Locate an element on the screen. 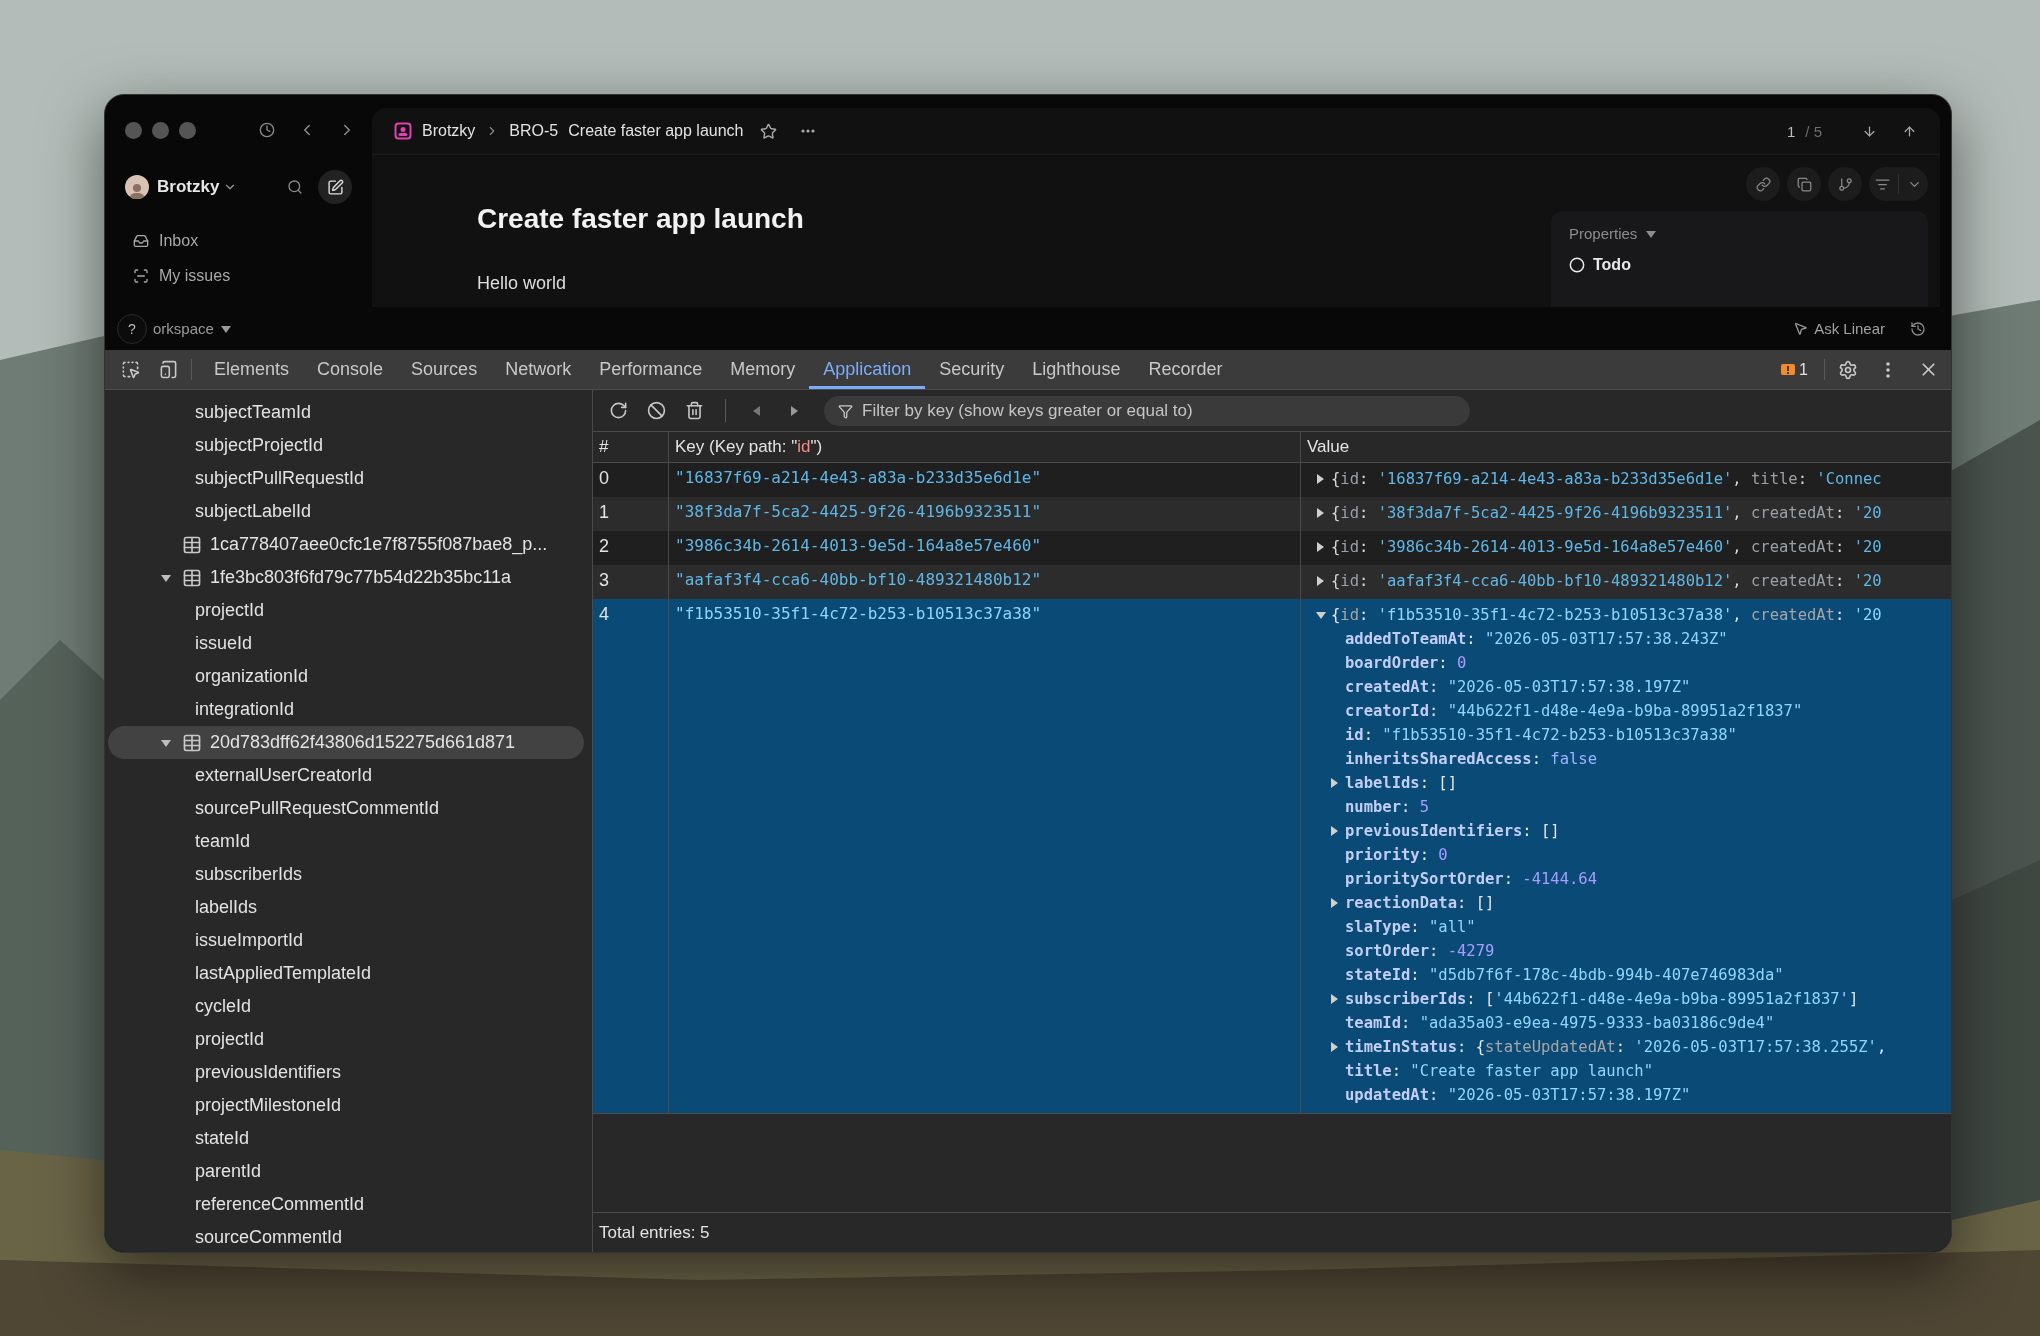 This screenshot has width=2040, height=1336. index-item: lastAppliedTemplateId is located at coordinates (283, 973).